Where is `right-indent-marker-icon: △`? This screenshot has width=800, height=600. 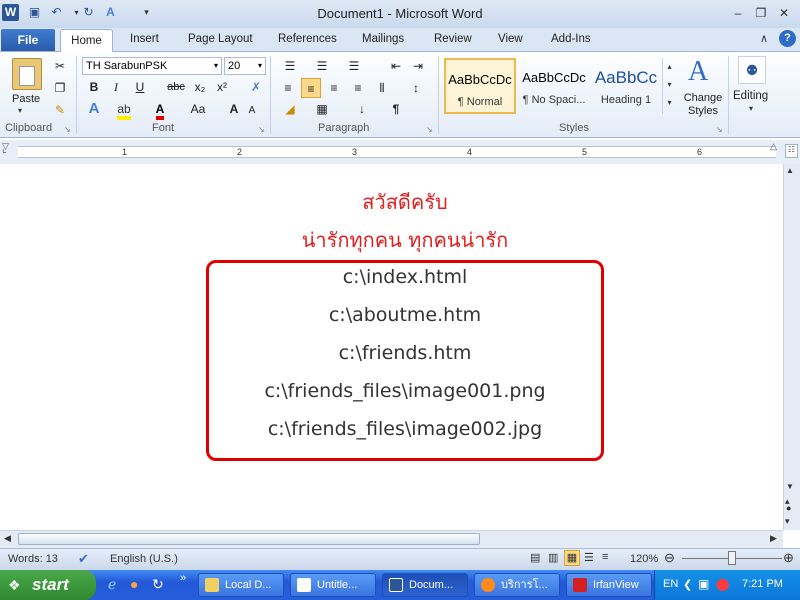
right-indent-marker-icon: △ is located at coordinates (773, 146).